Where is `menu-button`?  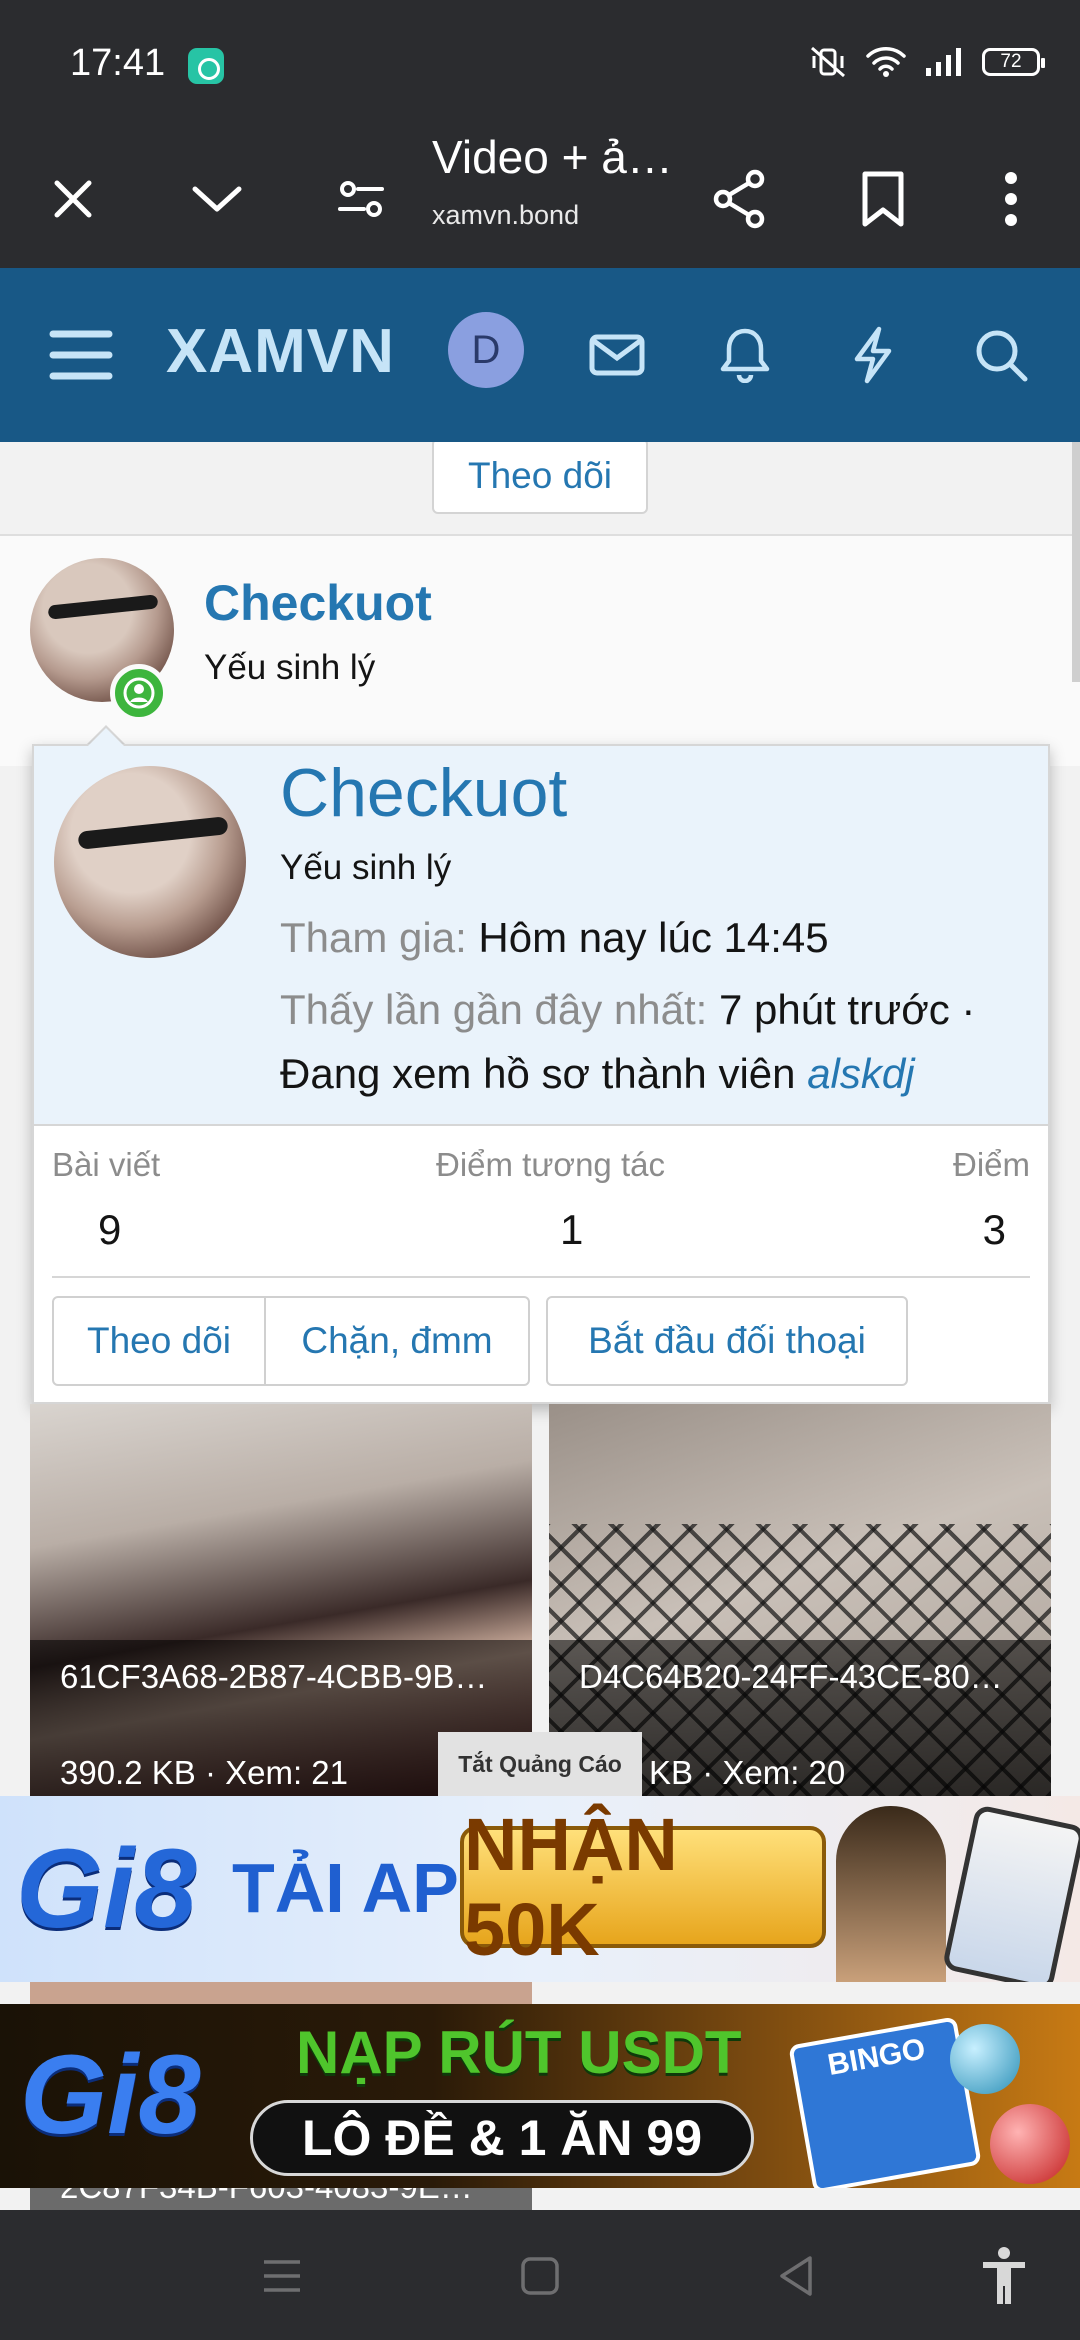
menu-button is located at coordinates (81, 355).